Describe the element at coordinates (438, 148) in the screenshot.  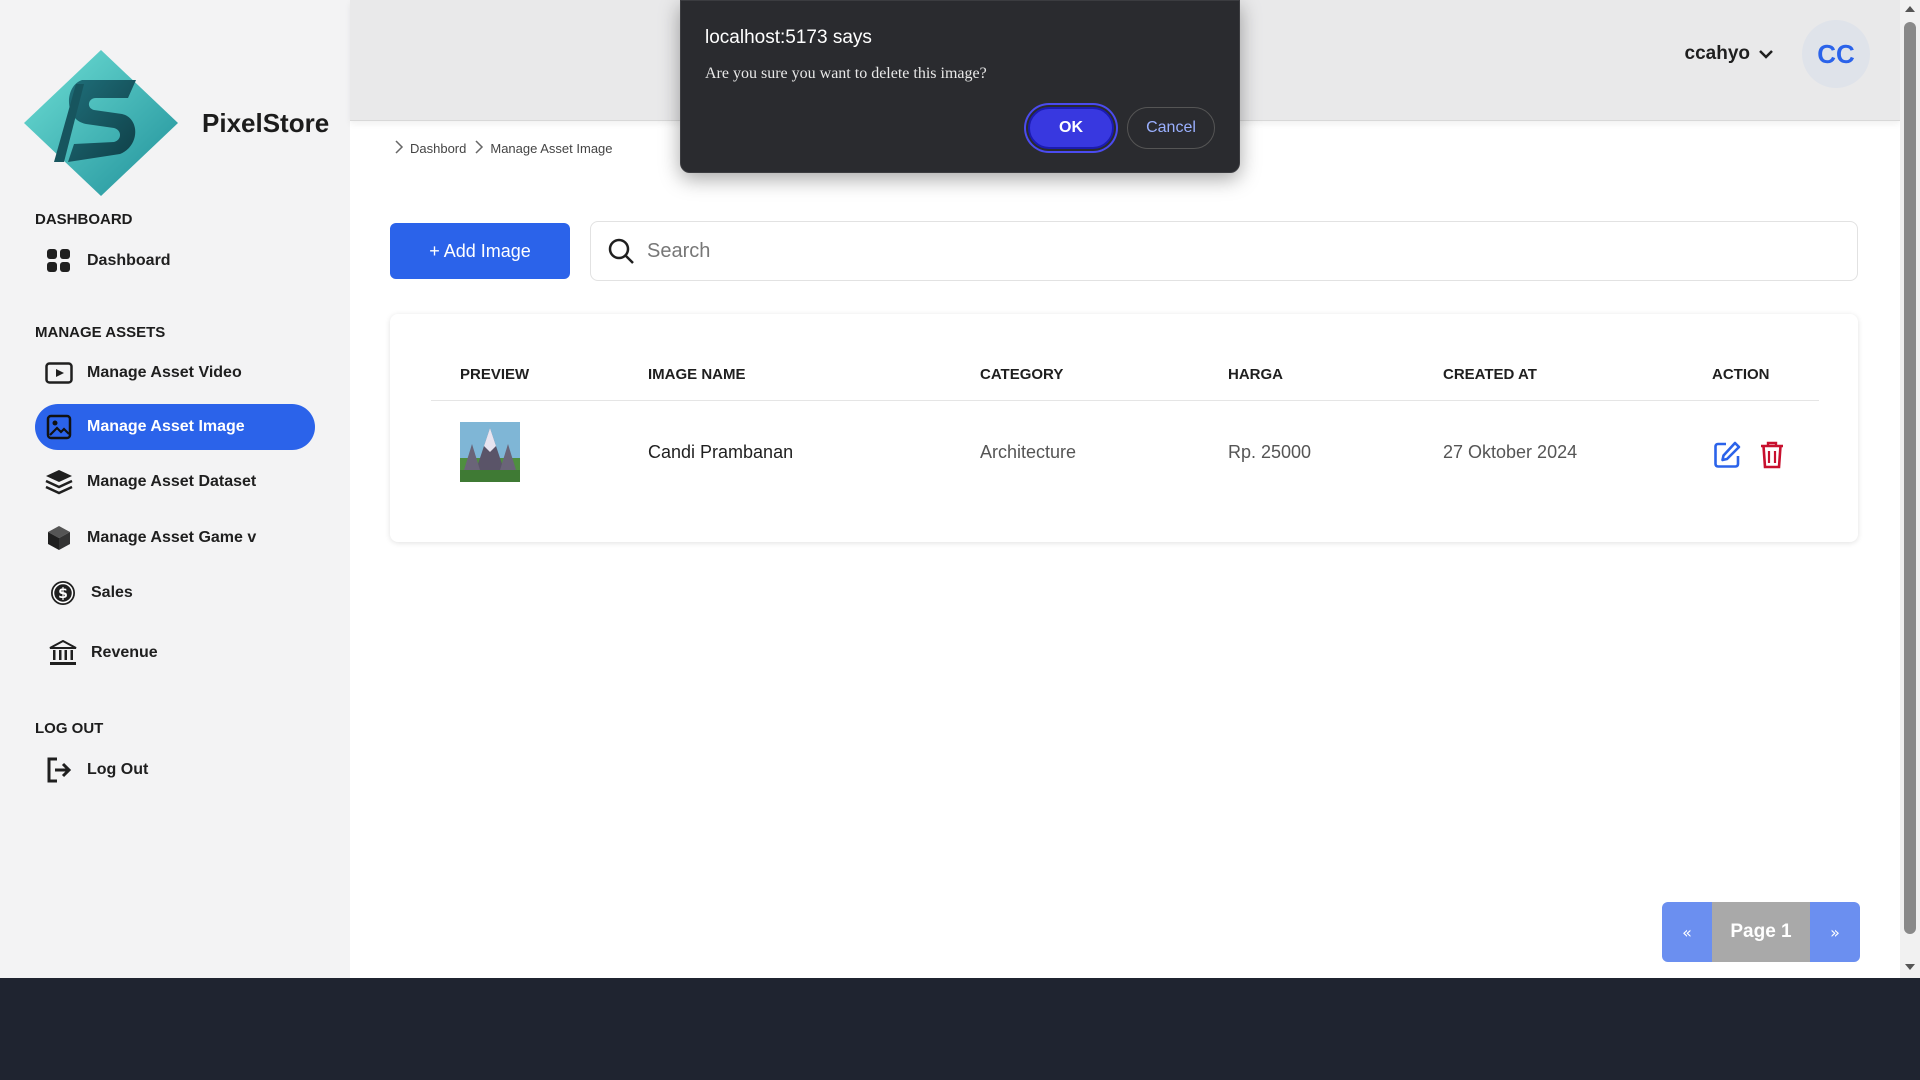
I see `breadcrumb-item-dashboard: Dashbord` at that location.